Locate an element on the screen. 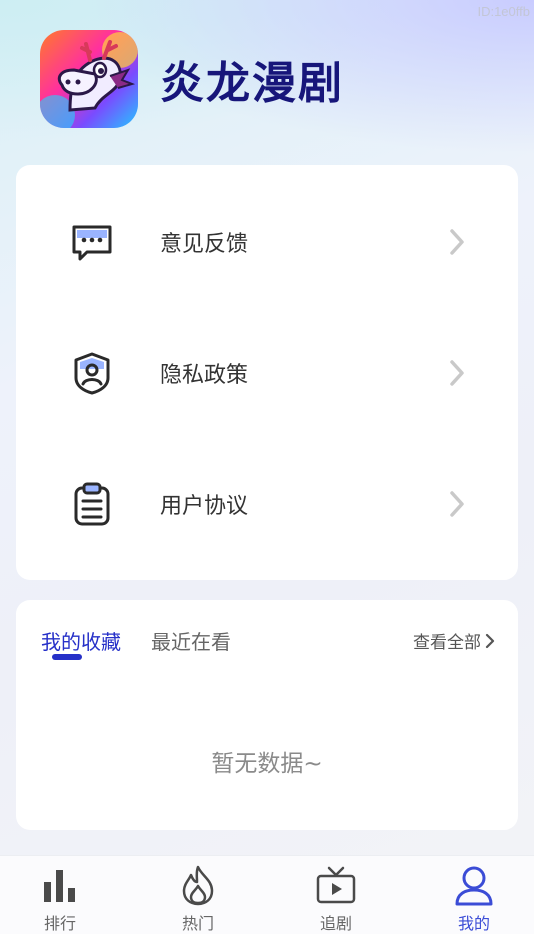 This screenshot has height=934, width=534. tv-play-icon is located at coordinates (336, 885).